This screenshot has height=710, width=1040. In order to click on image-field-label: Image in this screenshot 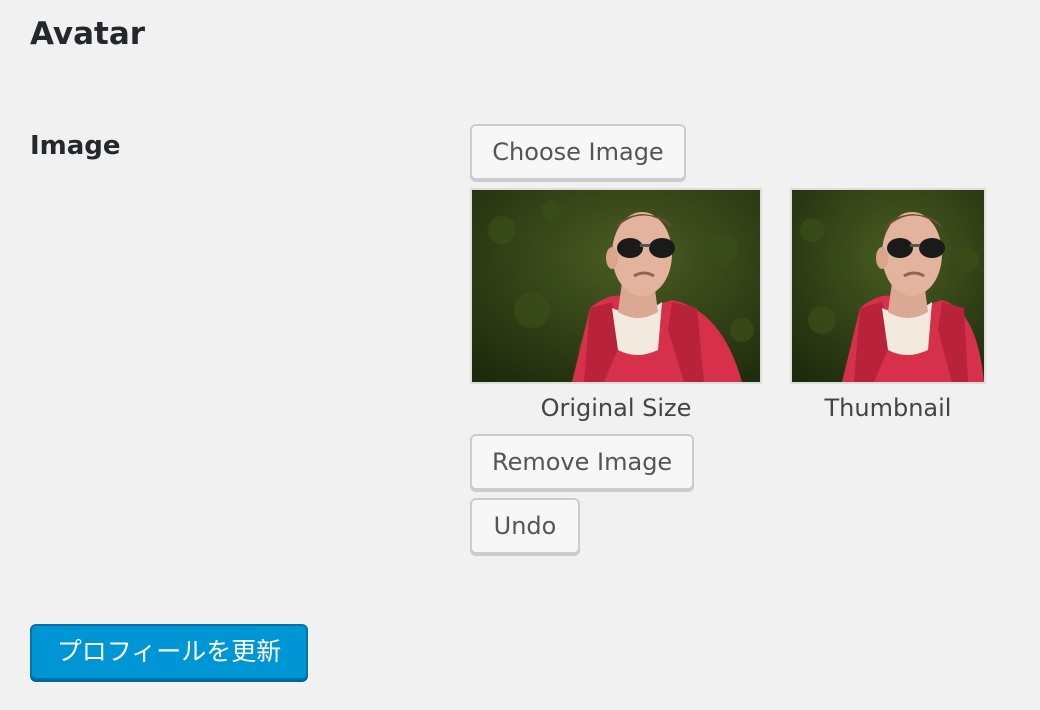, I will do `click(75, 146)`.